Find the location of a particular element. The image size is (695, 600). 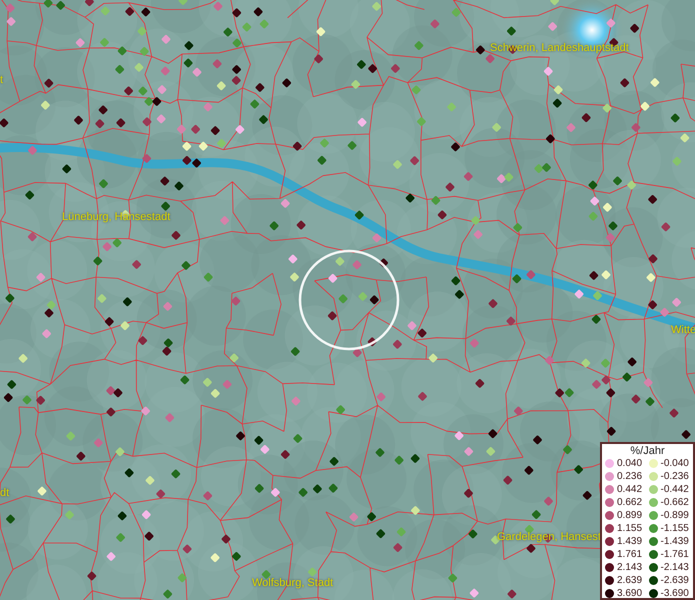

legend-label: -0.236 is located at coordinates (674, 476).